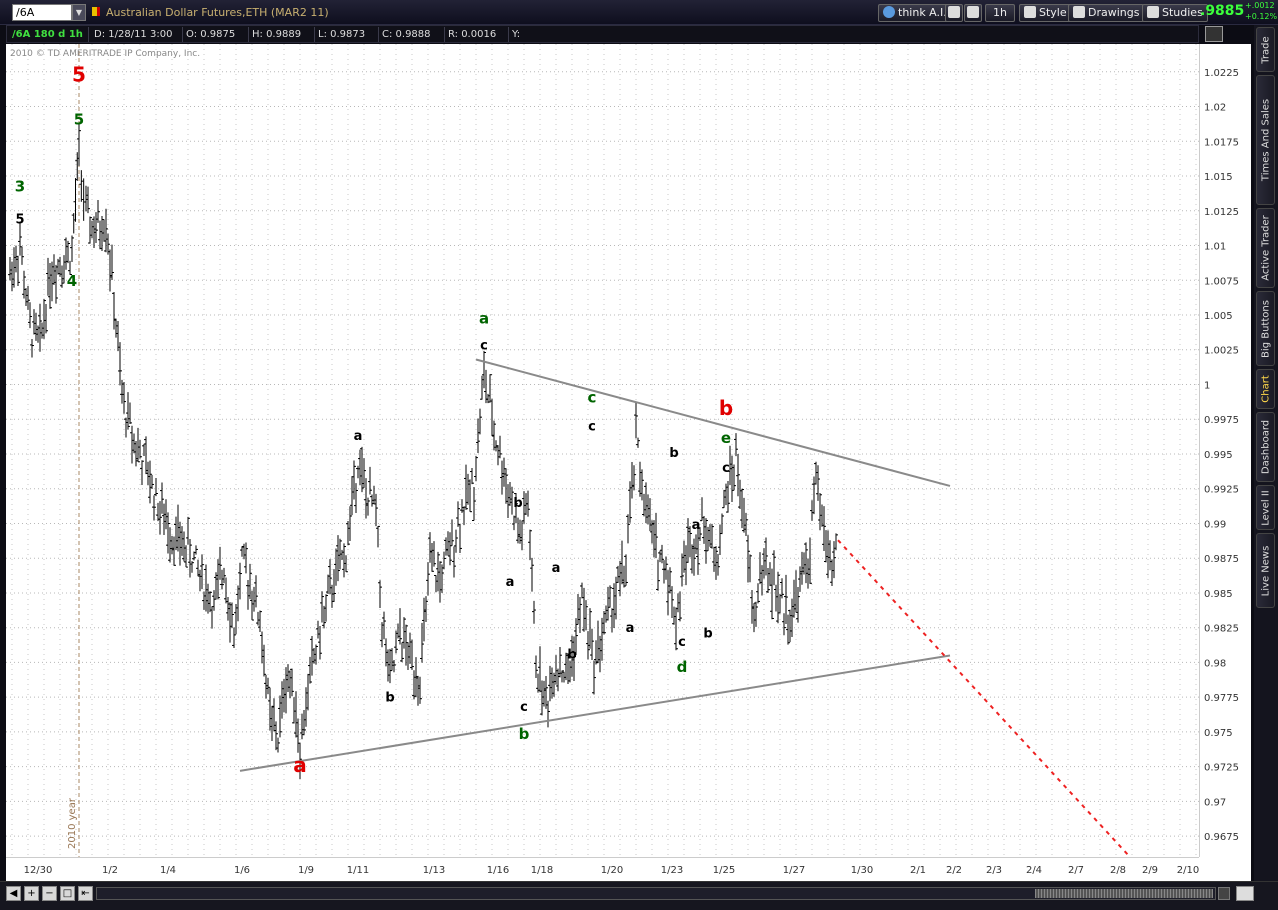 The image size is (1278, 910). Describe the element at coordinates (282, 34) in the screenshot. I see `info-high: H: 0.9889` at that location.